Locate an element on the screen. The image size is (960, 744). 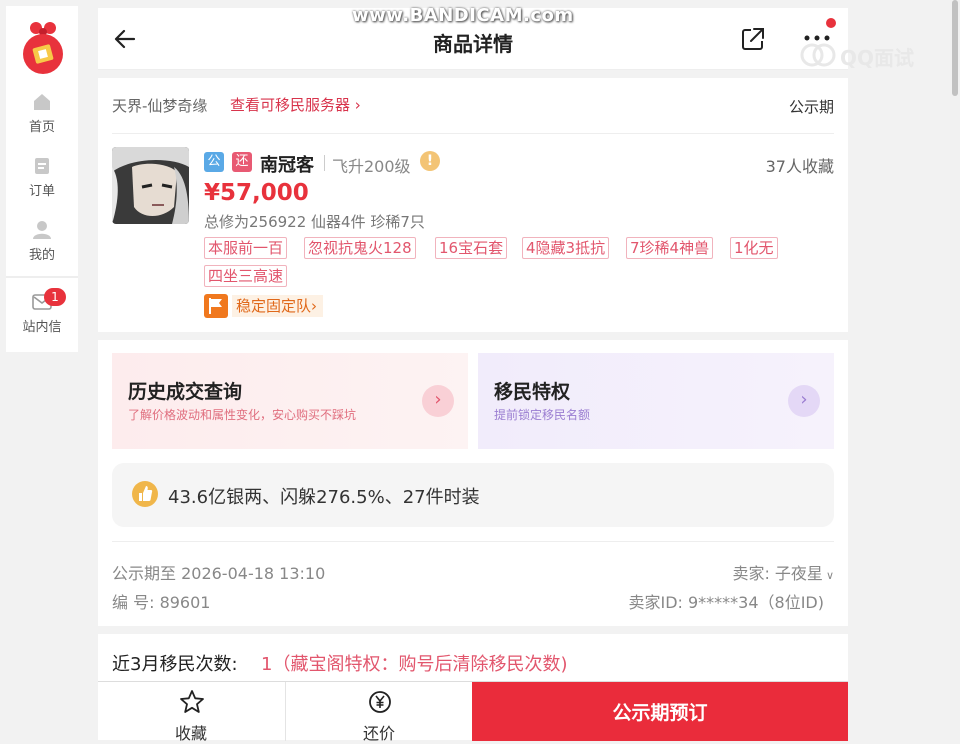
seller-name: 卖家: 子夜星 ∨ is located at coordinates (783, 572).